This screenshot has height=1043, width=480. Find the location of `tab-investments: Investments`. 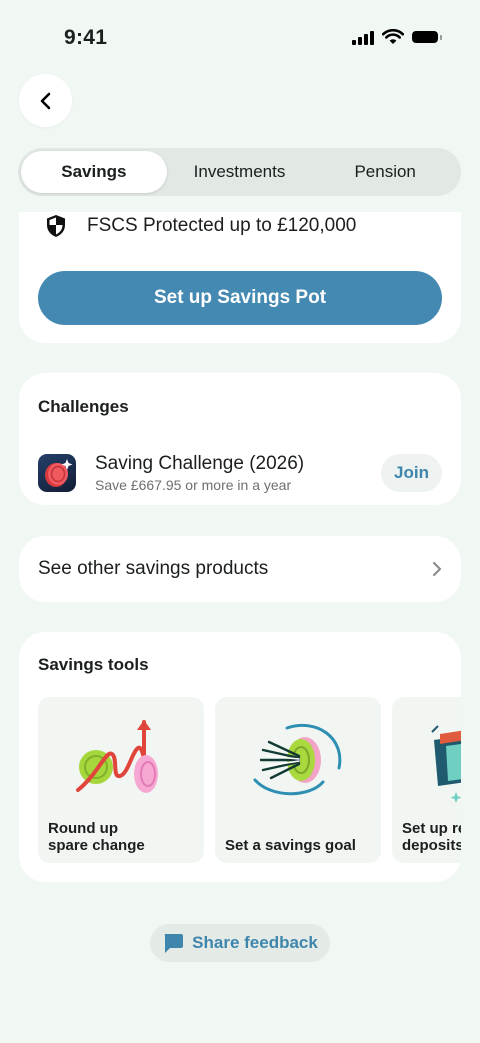

tab-investments: Investments is located at coordinates (240, 172).